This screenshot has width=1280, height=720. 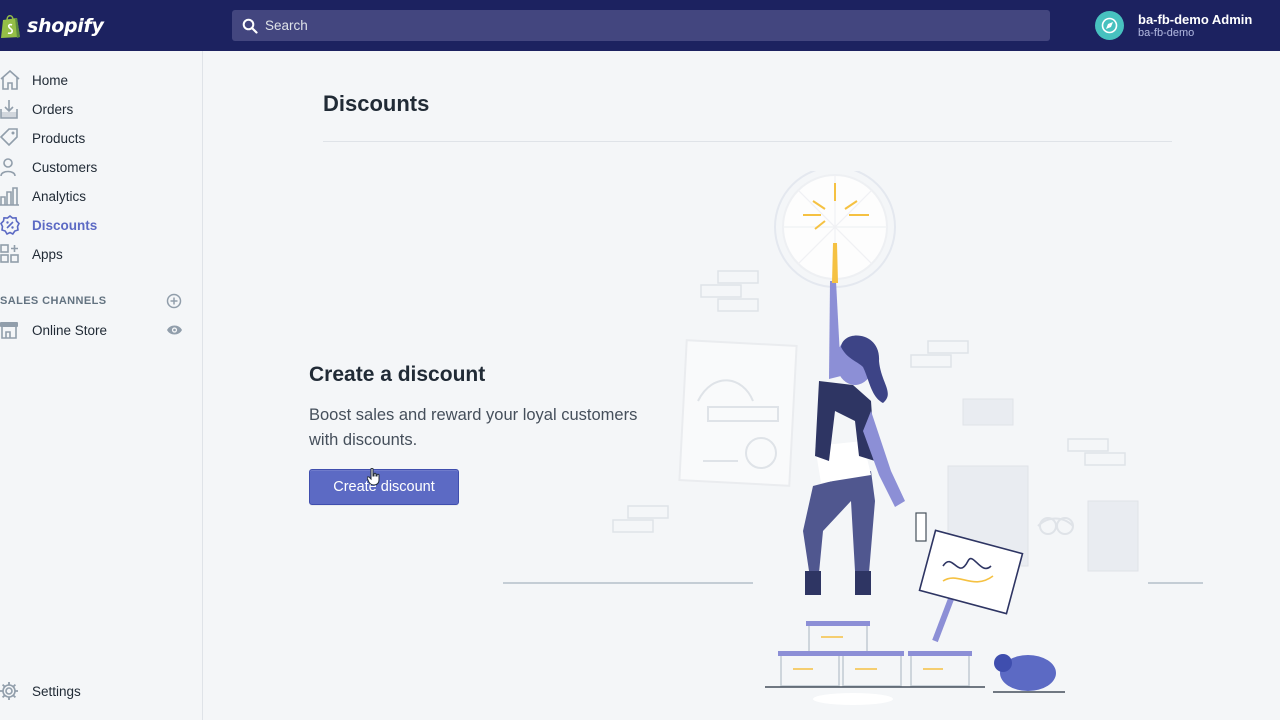 I want to click on hand-cursor-icon, so click(x=373, y=477).